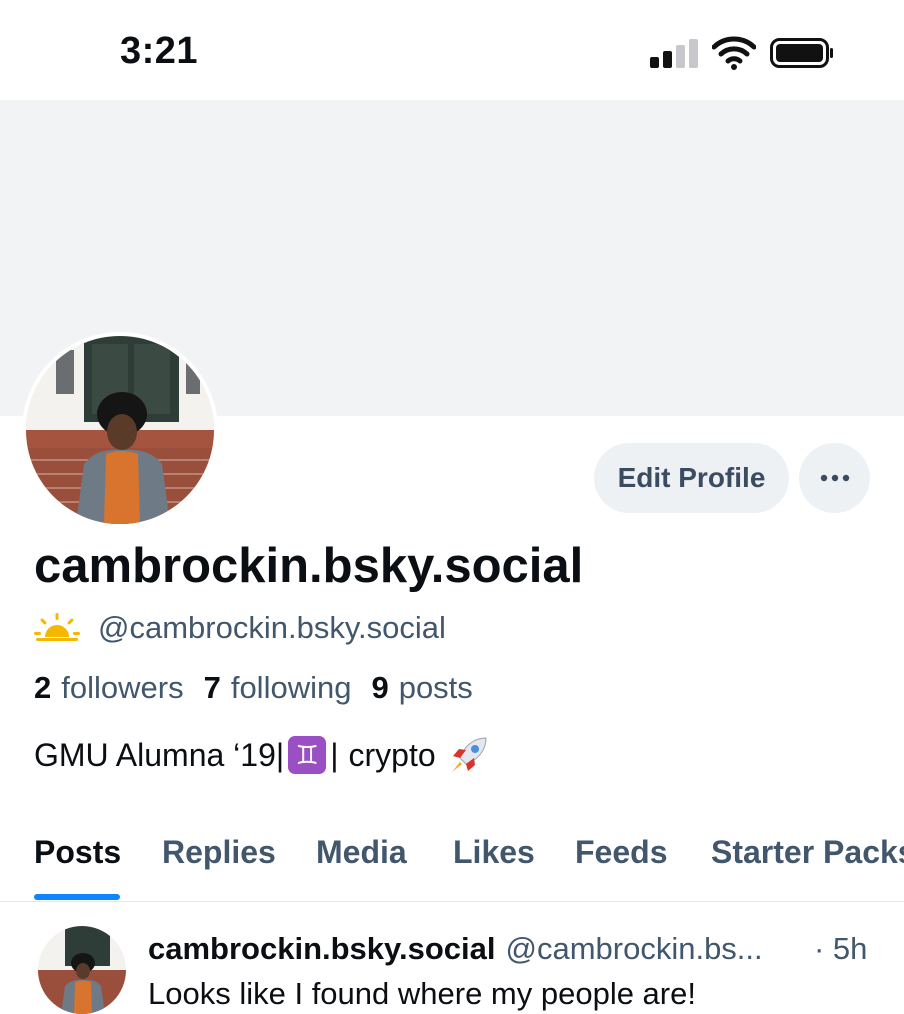  I want to click on following-link: following, so click(291, 688).